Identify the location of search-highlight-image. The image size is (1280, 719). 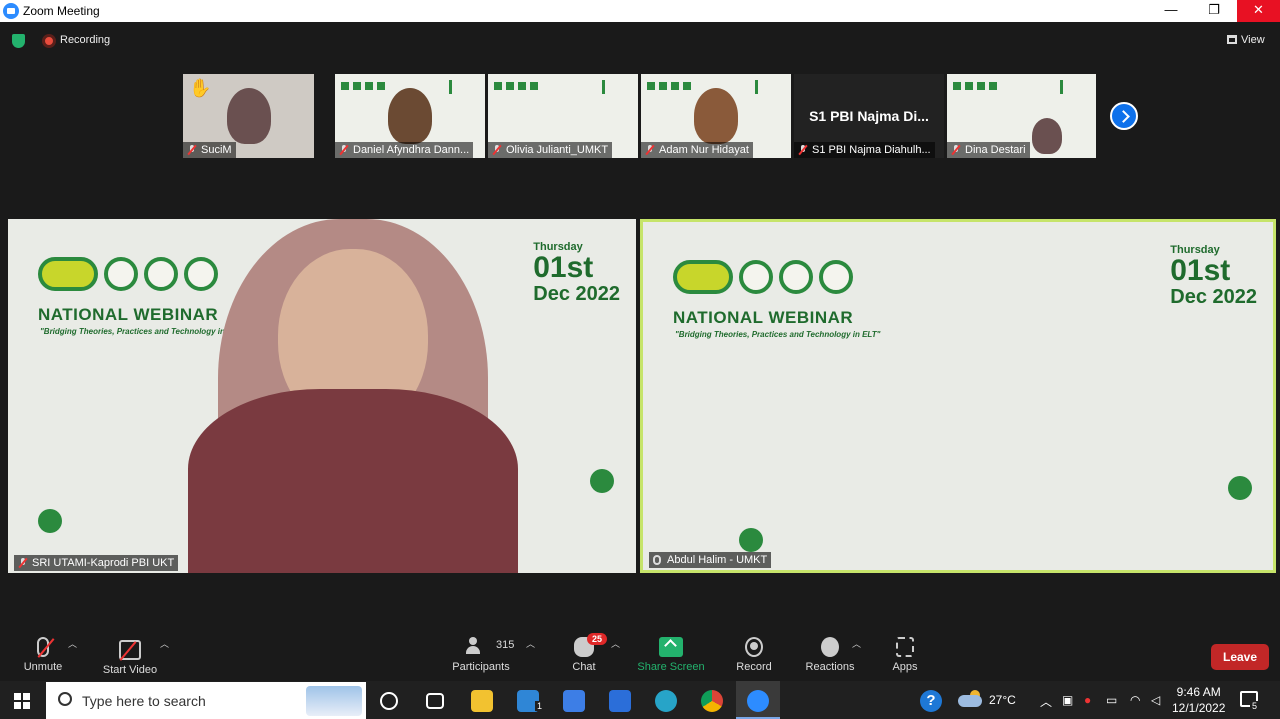
(334, 701).